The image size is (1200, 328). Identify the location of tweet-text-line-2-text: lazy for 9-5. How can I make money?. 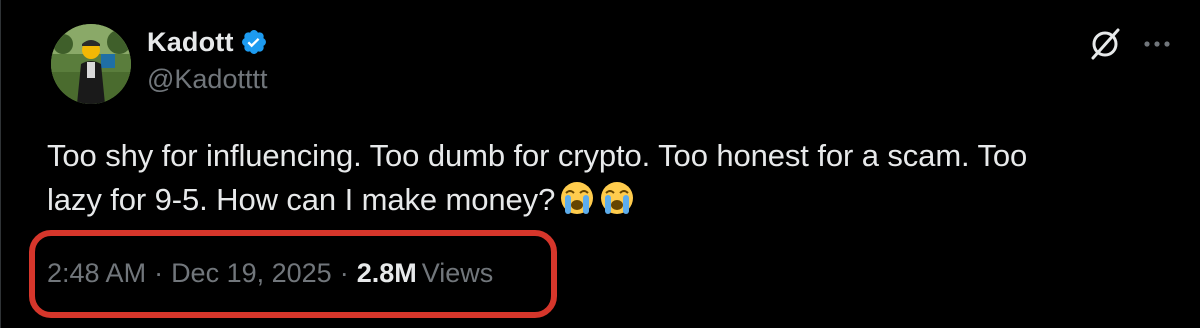
(301, 199).